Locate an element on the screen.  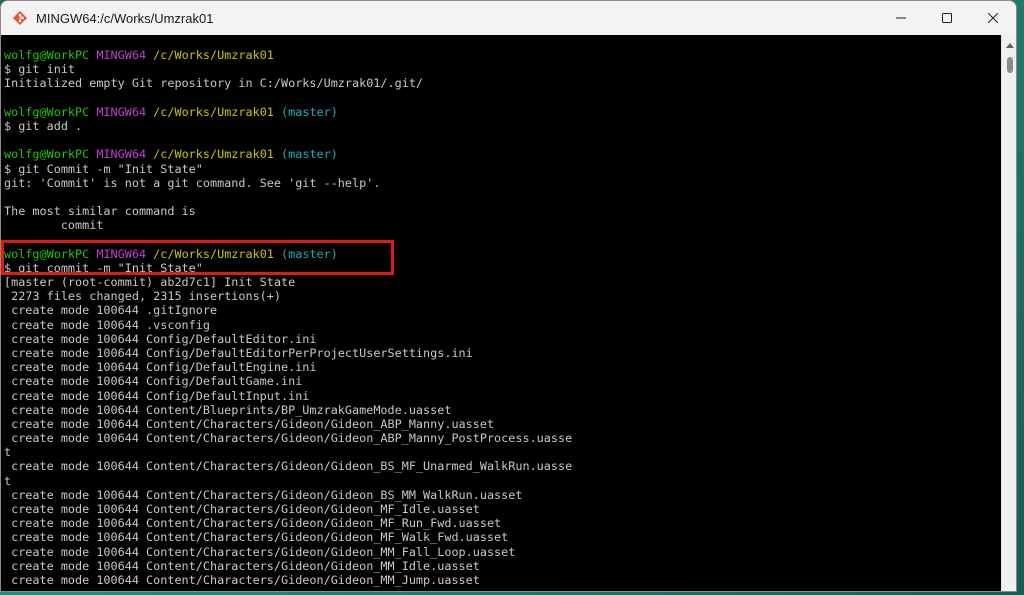
terminal-text-segment: $ git Commit -m "Init State" is located at coordinates (103, 168).